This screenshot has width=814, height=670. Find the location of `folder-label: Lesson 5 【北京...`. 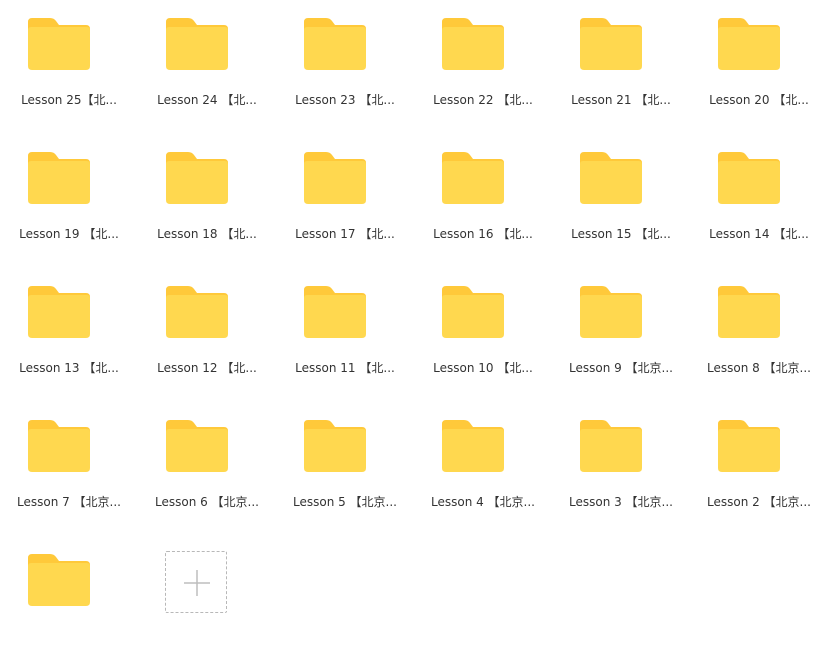

folder-label: Lesson 5 【北京... is located at coordinates (345, 502).